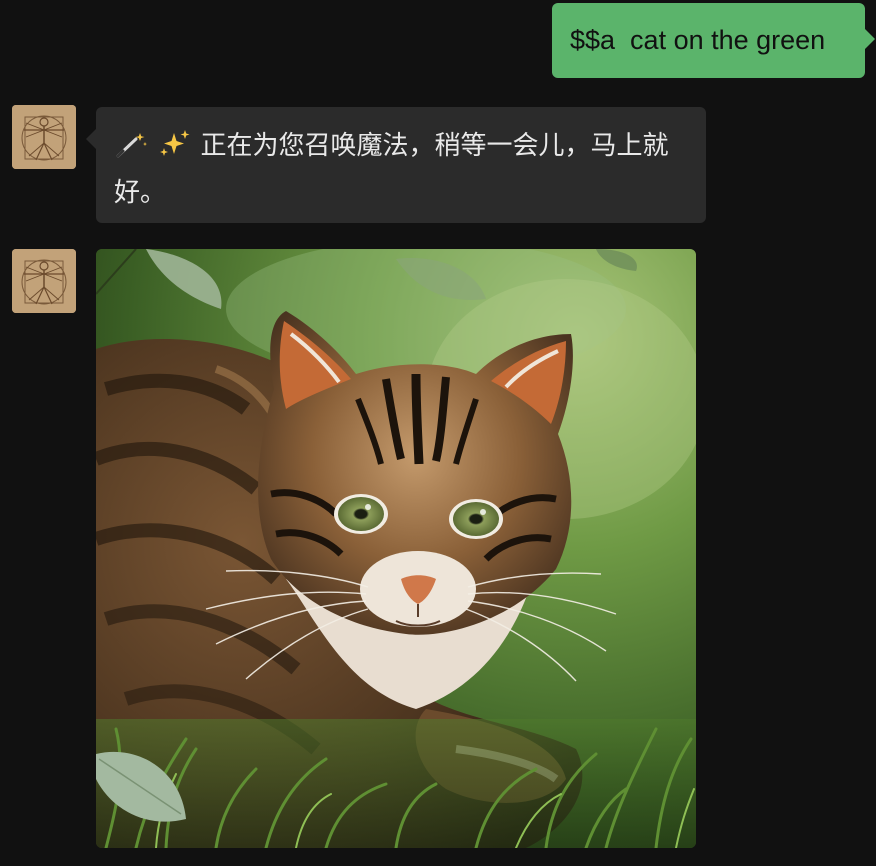  I want to click on incoming-message-text: 正在为您召唤魔法，稍等一会儿，马上就好。, so click(391, 169).